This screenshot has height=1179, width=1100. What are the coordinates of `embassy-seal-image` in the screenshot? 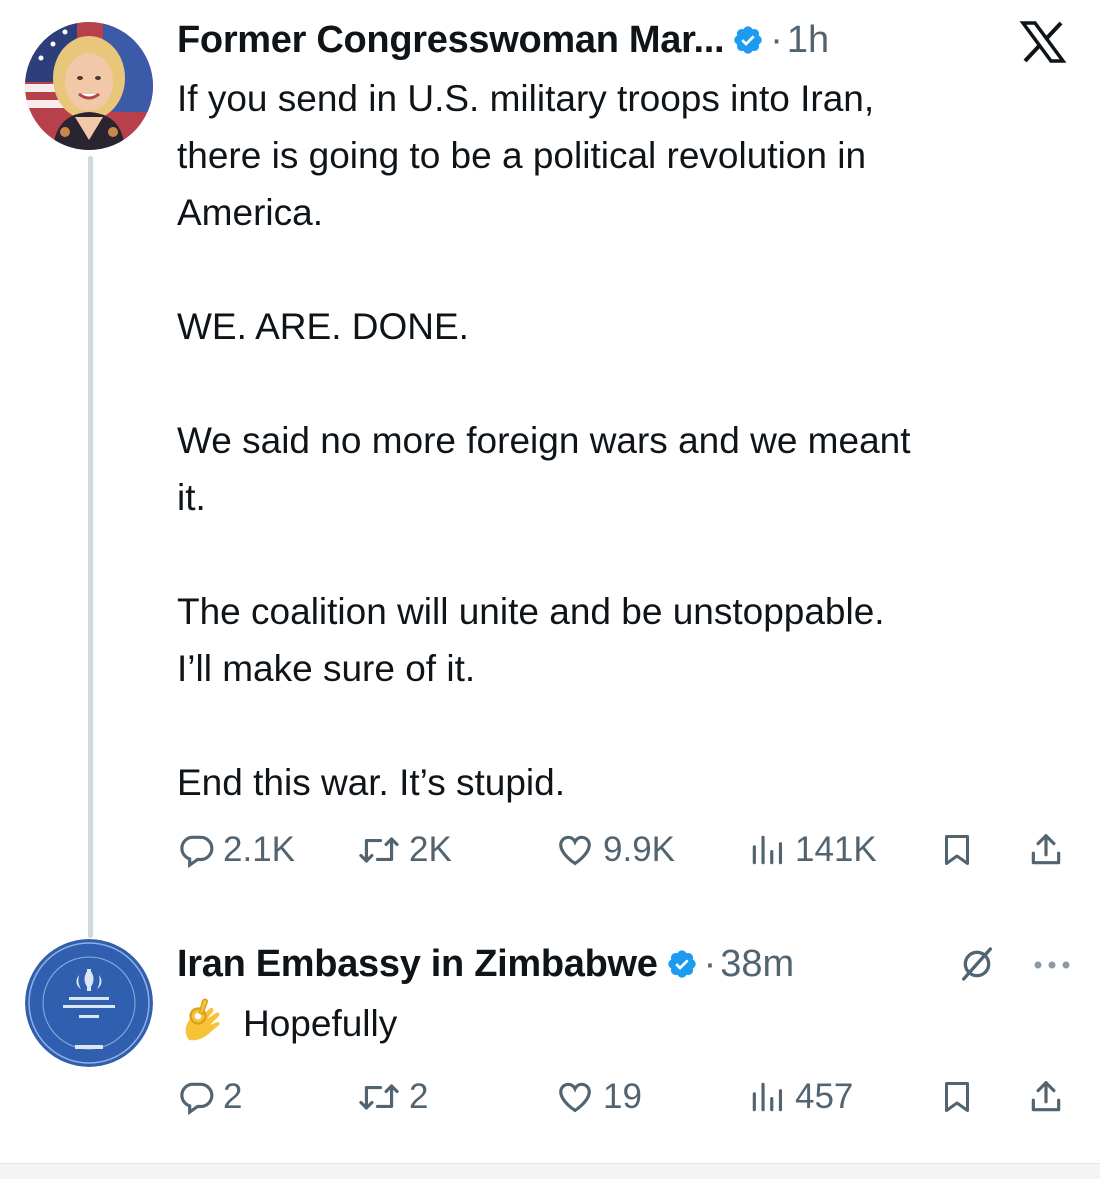 It's located at (89, 1003).